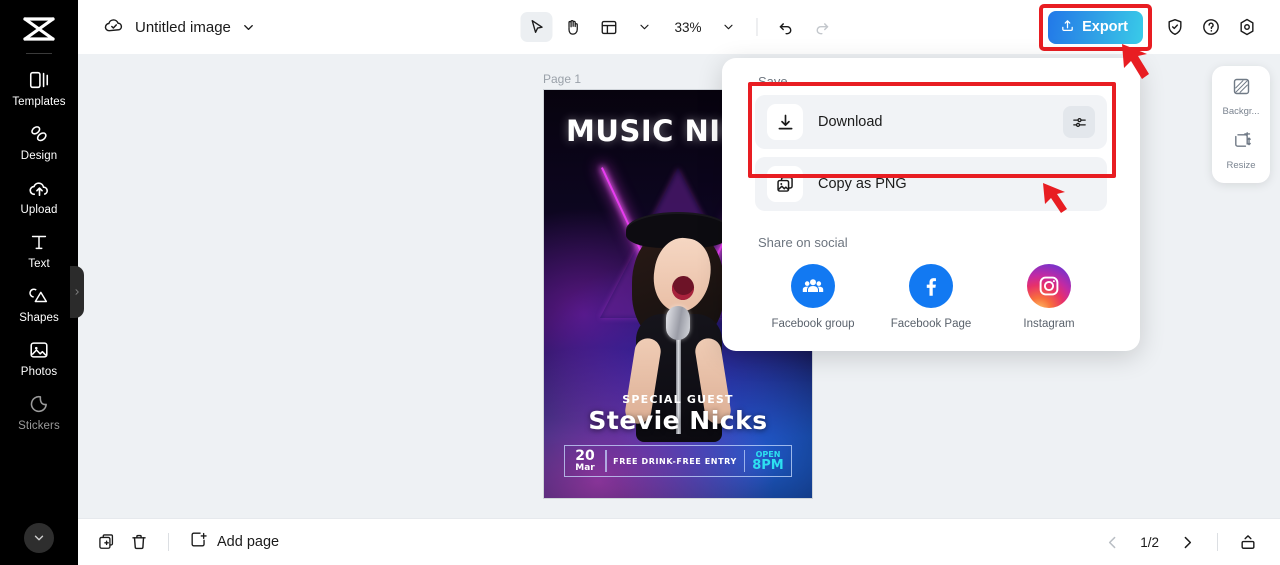 This screenshot has width=1280, height=565. I want to click on sidebar-item-stickers: Stickers, so click(39, 411).